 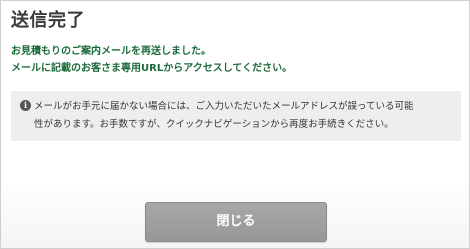 I want to click on dialog-title: 送信完了, so click(x=48, y=20).